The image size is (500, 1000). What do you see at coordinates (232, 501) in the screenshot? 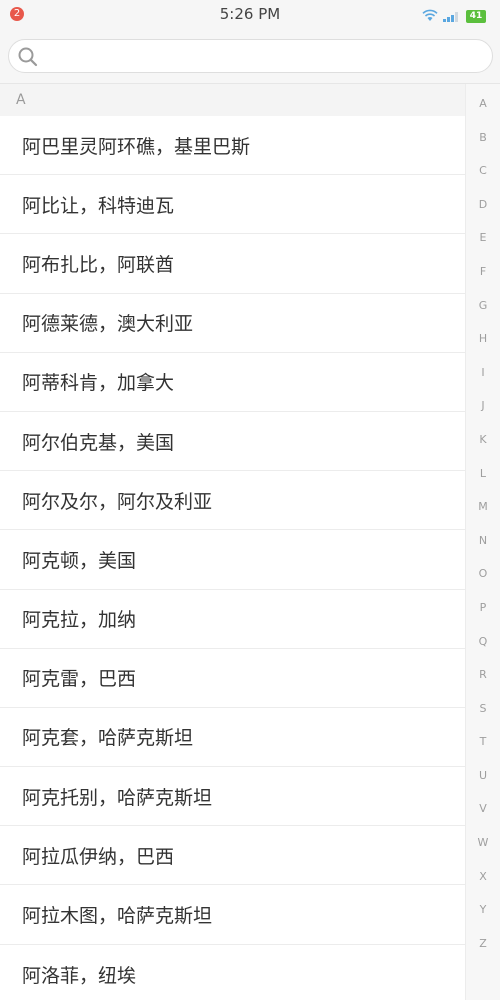
I see `list-item: 阿尔及尔，阿尔及利亚` at bounding box center [232, 501].